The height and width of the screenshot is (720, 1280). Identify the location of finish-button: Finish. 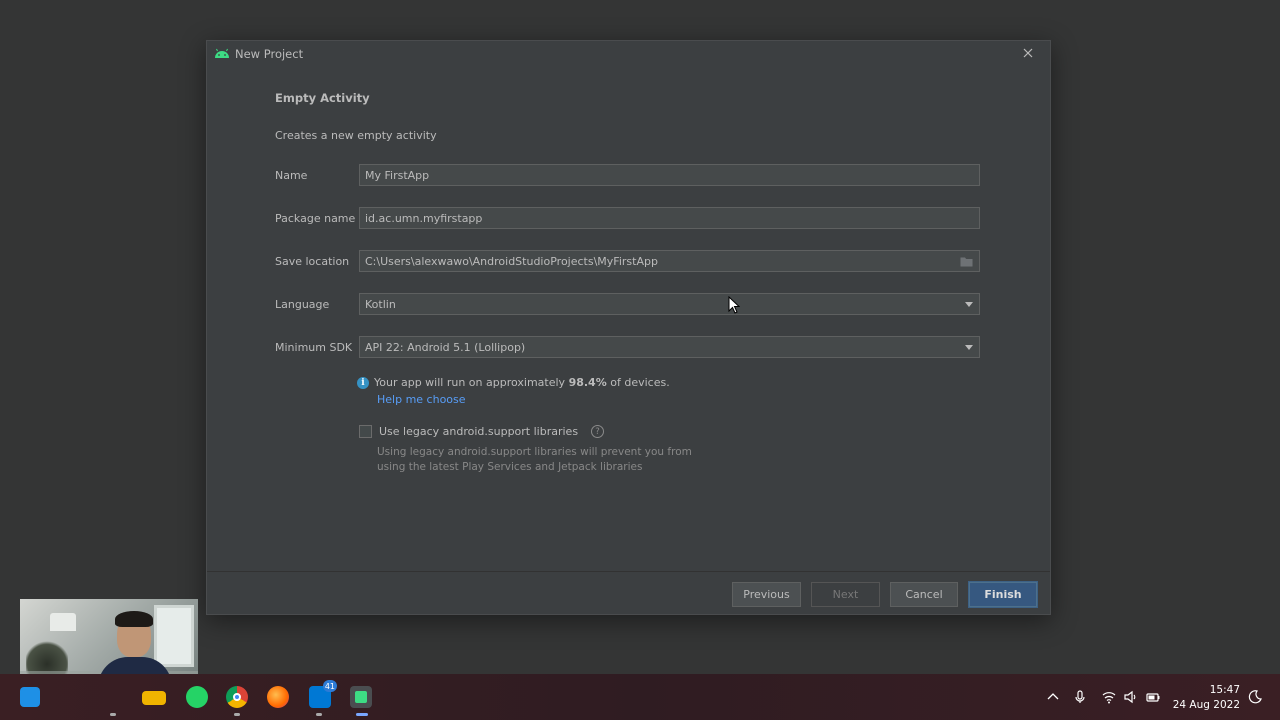
(1003, 594).